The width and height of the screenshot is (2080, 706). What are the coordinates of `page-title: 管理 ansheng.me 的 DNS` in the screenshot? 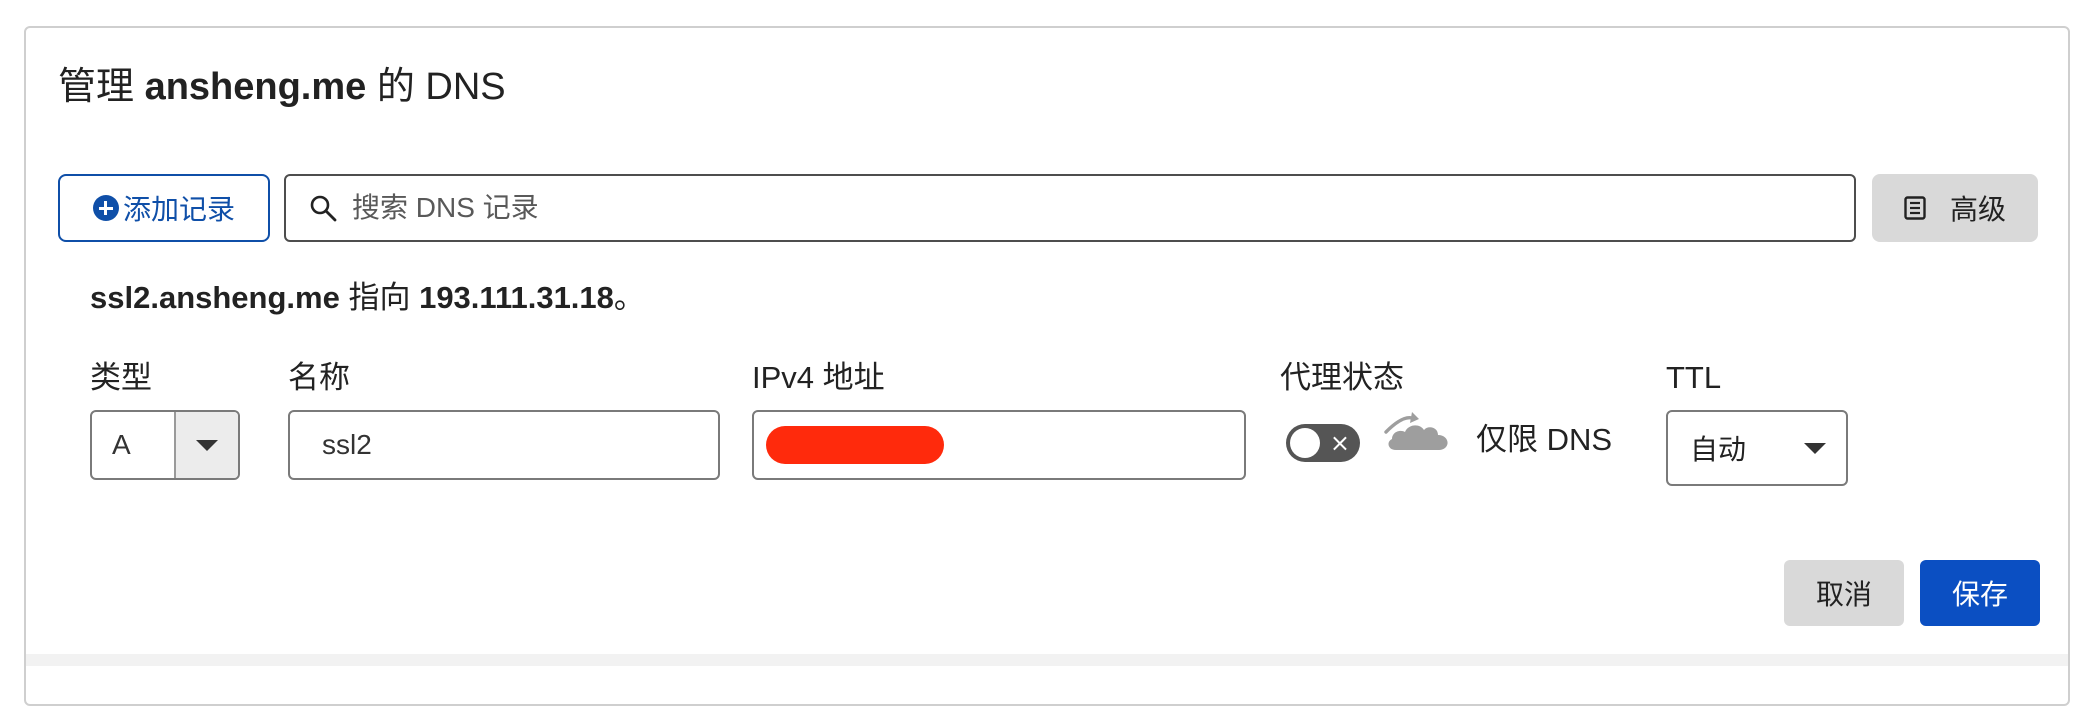 It's located at (282, 87).